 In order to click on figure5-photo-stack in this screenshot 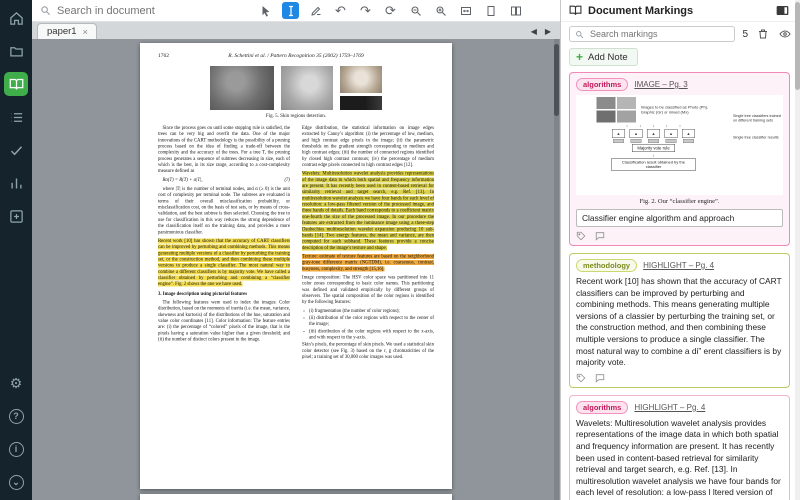, I will do `click(361, 88)`.